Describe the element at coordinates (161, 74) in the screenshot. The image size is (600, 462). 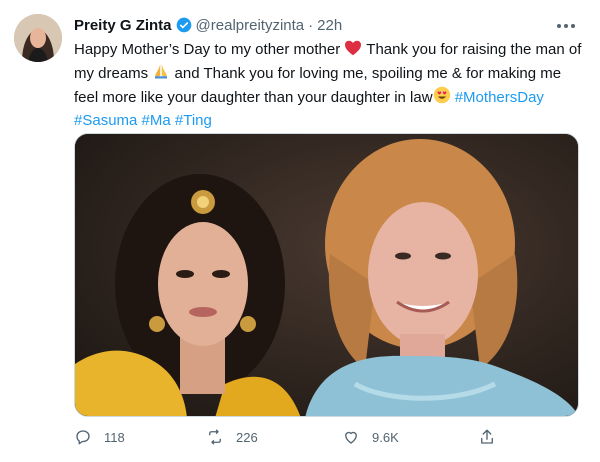
I see `folded-hands-emoji` at that location.